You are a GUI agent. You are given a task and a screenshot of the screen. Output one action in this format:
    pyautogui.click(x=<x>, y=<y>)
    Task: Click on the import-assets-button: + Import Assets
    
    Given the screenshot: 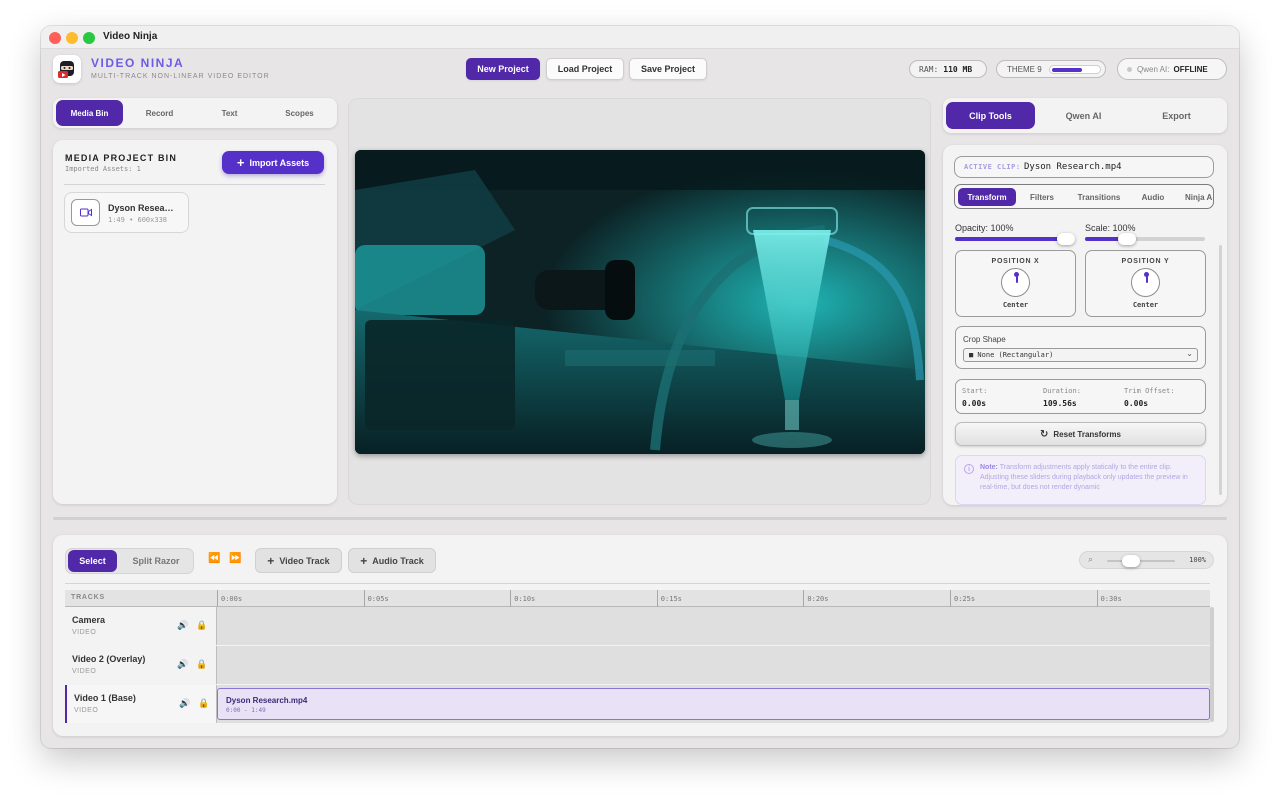 What is the action you would take?
    pyautogui.click(x=273, y=162)
    